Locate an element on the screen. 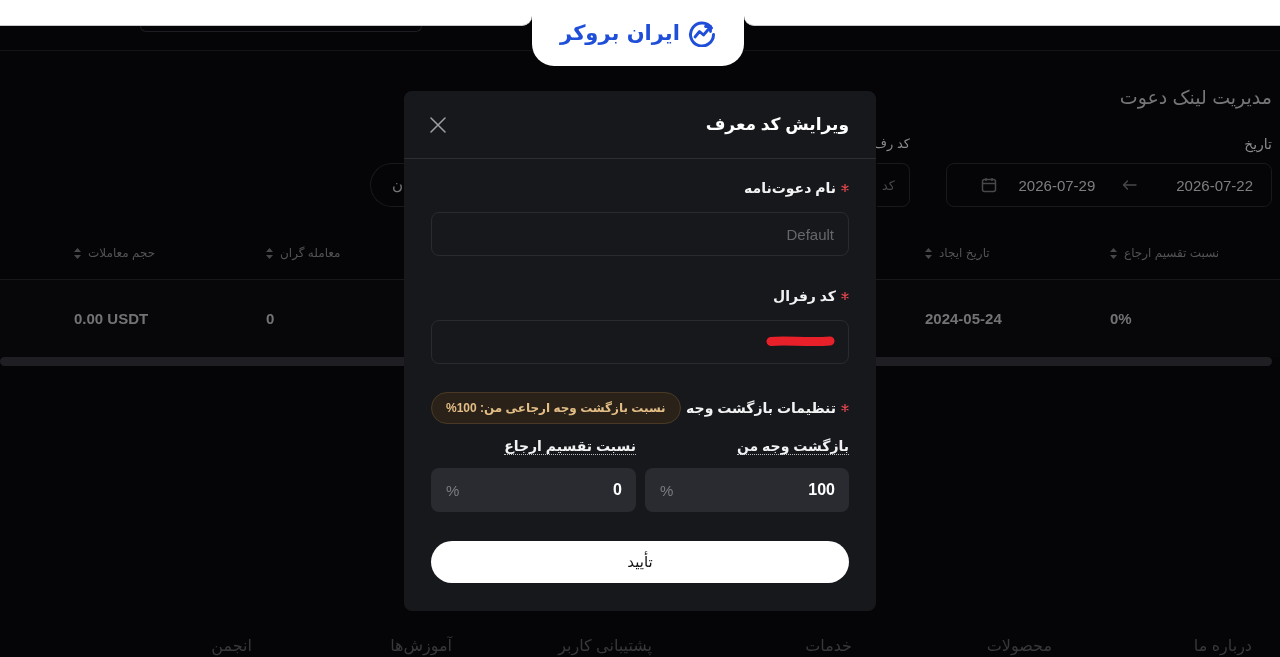  calendar-icon is located at coordinates (988, 185).